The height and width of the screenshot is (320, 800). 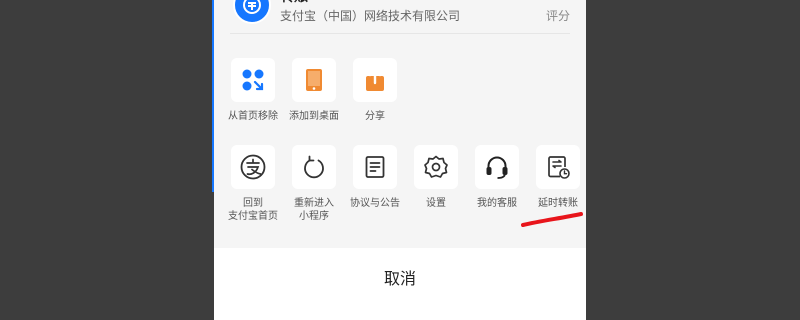 I want to click on delayed-transfer-button: 延时转账, so click(x=557, y=177).